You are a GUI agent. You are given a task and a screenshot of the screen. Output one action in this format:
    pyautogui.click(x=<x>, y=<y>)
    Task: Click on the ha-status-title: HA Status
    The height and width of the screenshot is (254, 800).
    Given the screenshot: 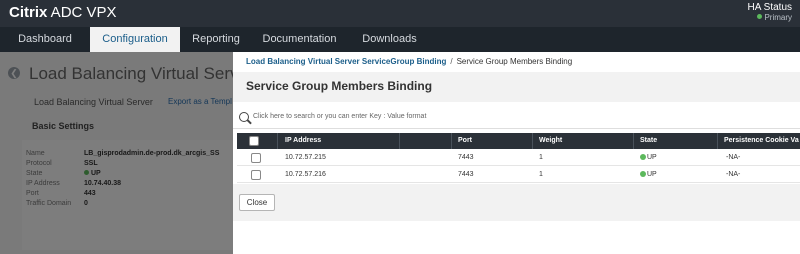 What is the action you would take?
    pyautogui.click(x=769, y=7)
    